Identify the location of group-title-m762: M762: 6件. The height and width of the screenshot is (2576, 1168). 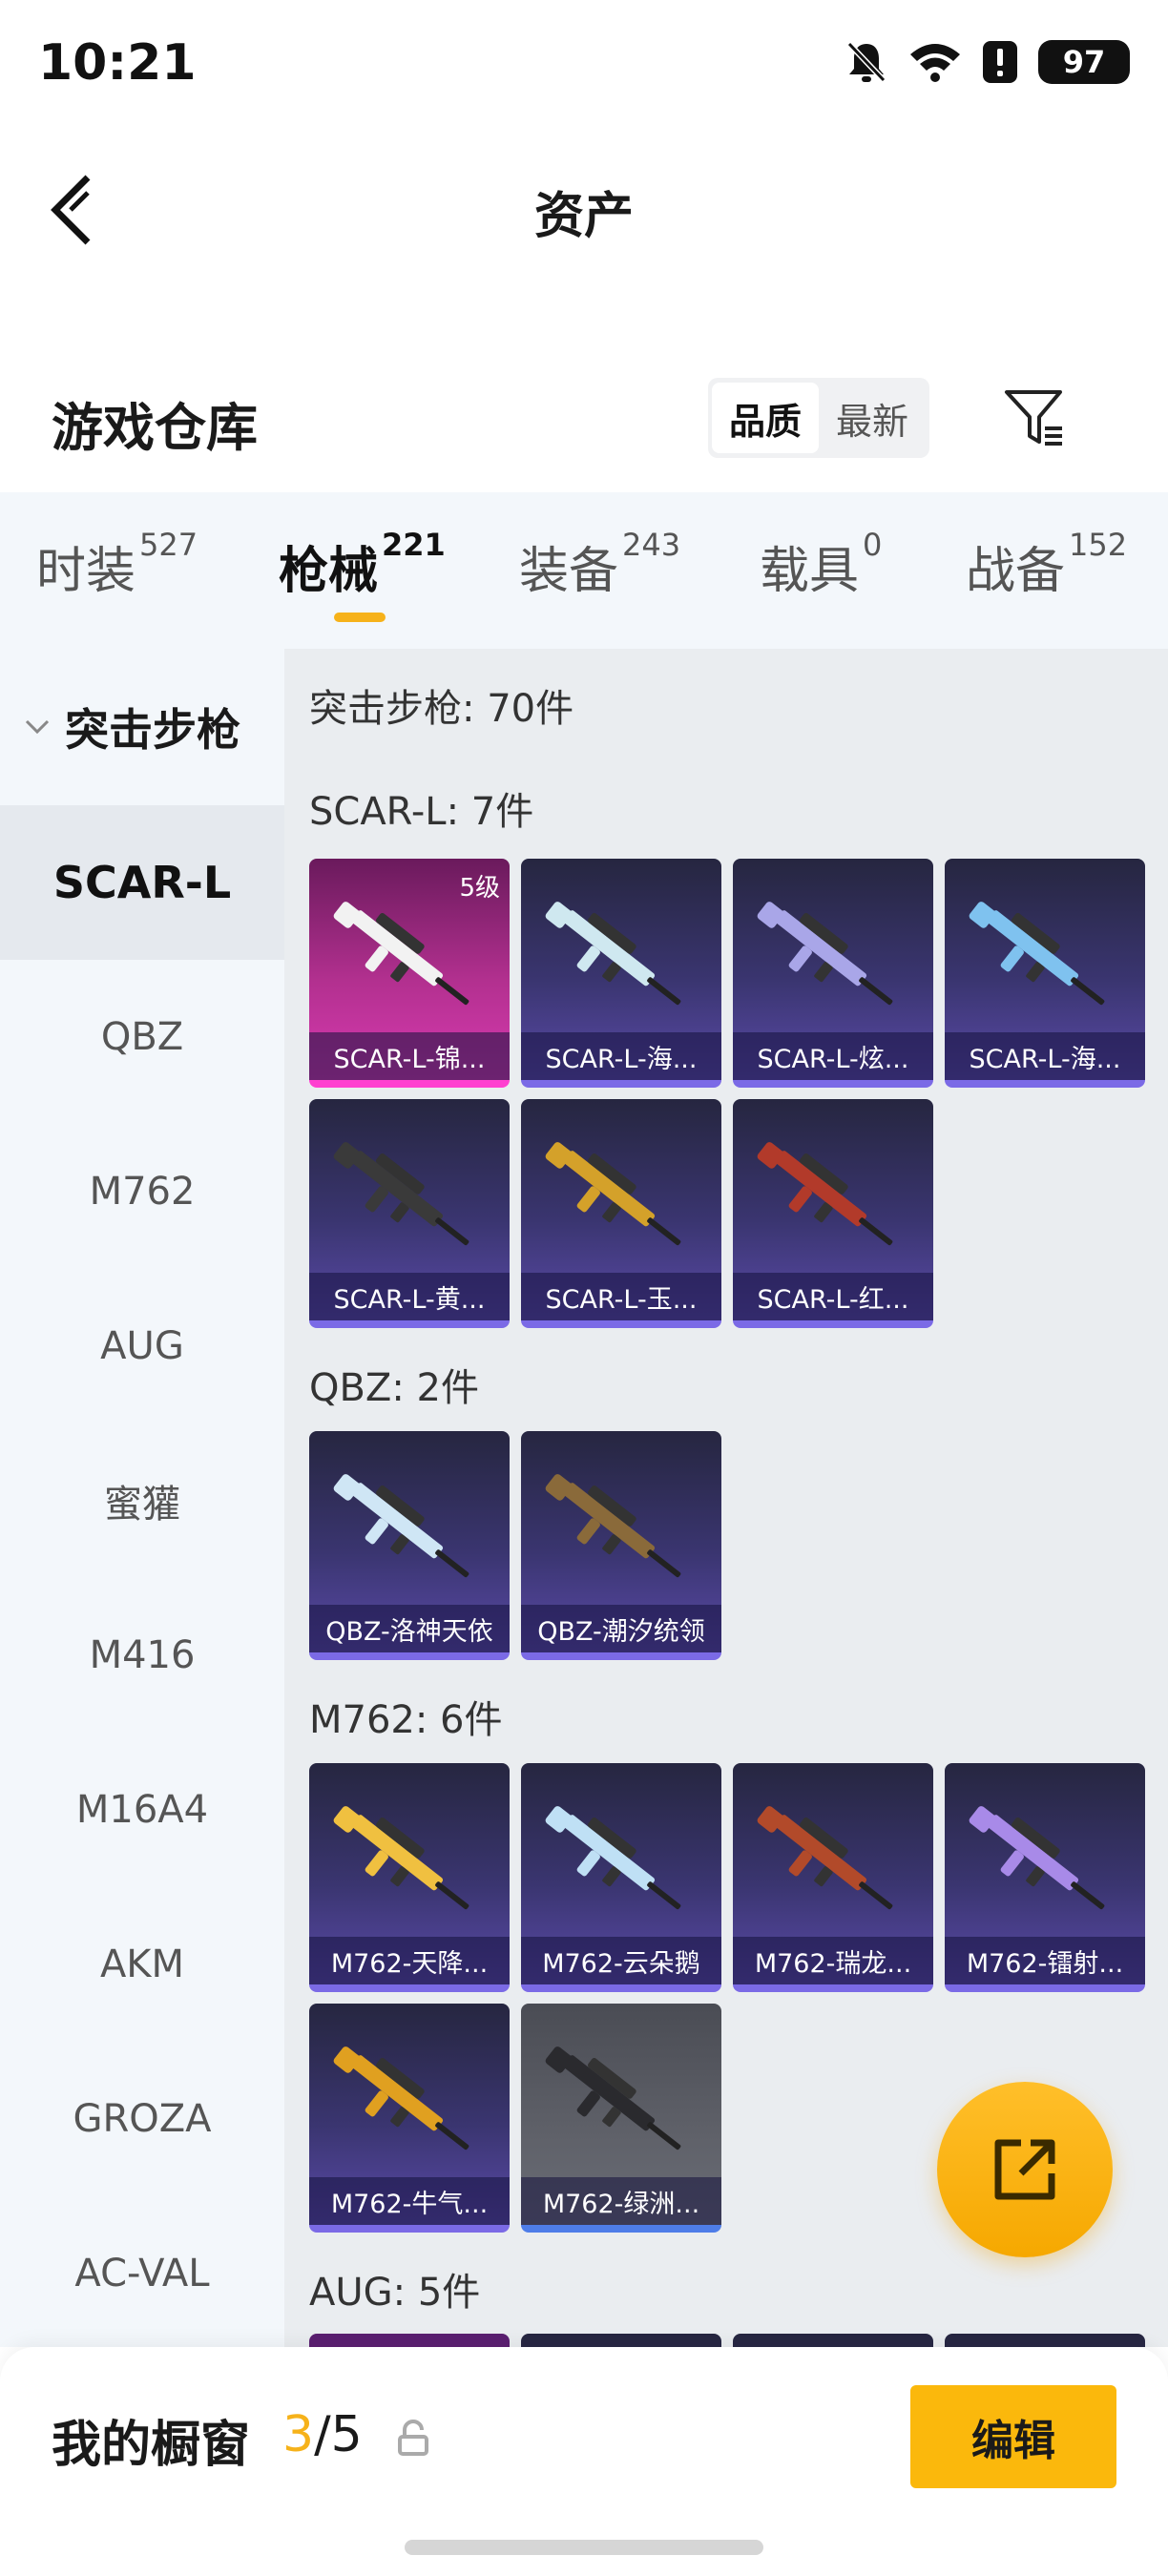
(406, 1720).